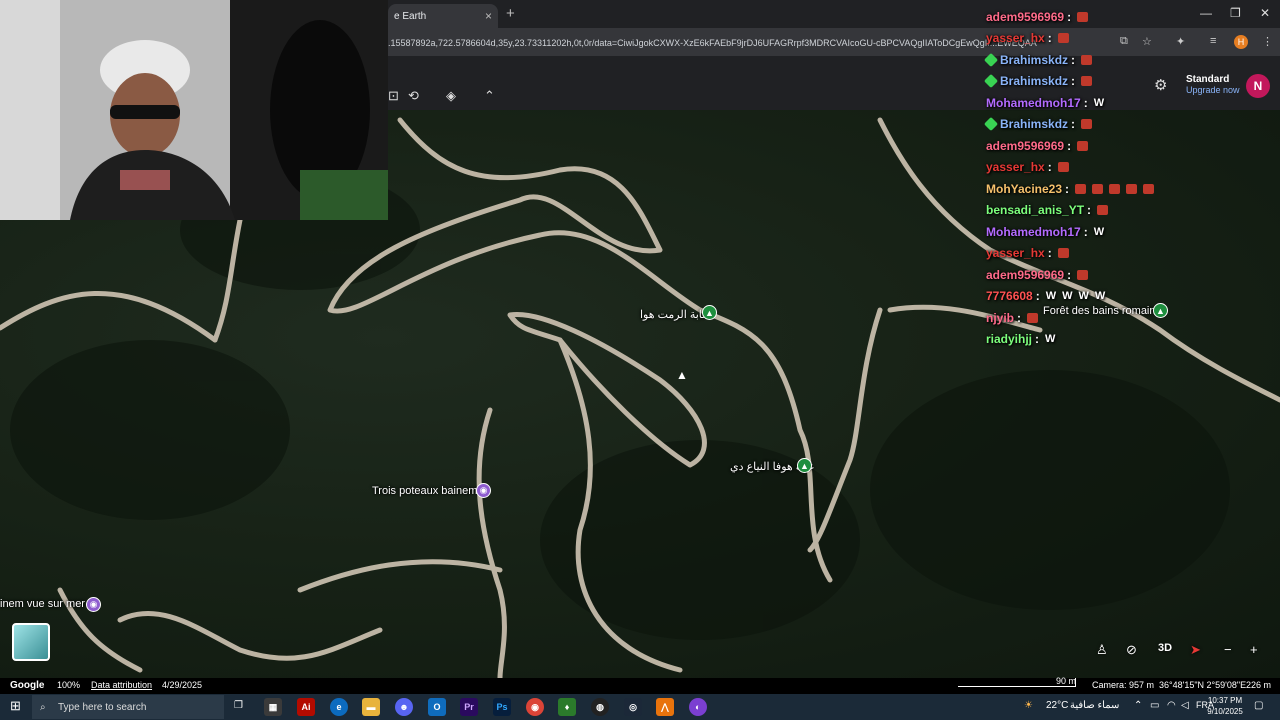 This screenshot has width=1280, height=720. Describe the element at coordinates (1259, 685) in the screenshot. I see `elevation: 226 m` at that location.